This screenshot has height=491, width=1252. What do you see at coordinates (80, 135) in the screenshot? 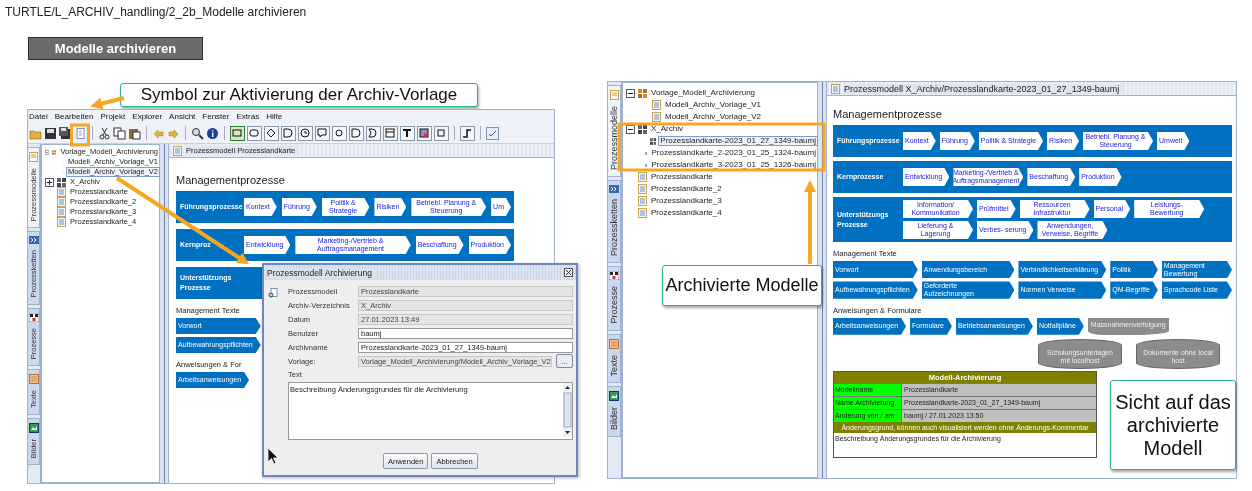
I see `highlight-frame` at bounding box center [80, 135].